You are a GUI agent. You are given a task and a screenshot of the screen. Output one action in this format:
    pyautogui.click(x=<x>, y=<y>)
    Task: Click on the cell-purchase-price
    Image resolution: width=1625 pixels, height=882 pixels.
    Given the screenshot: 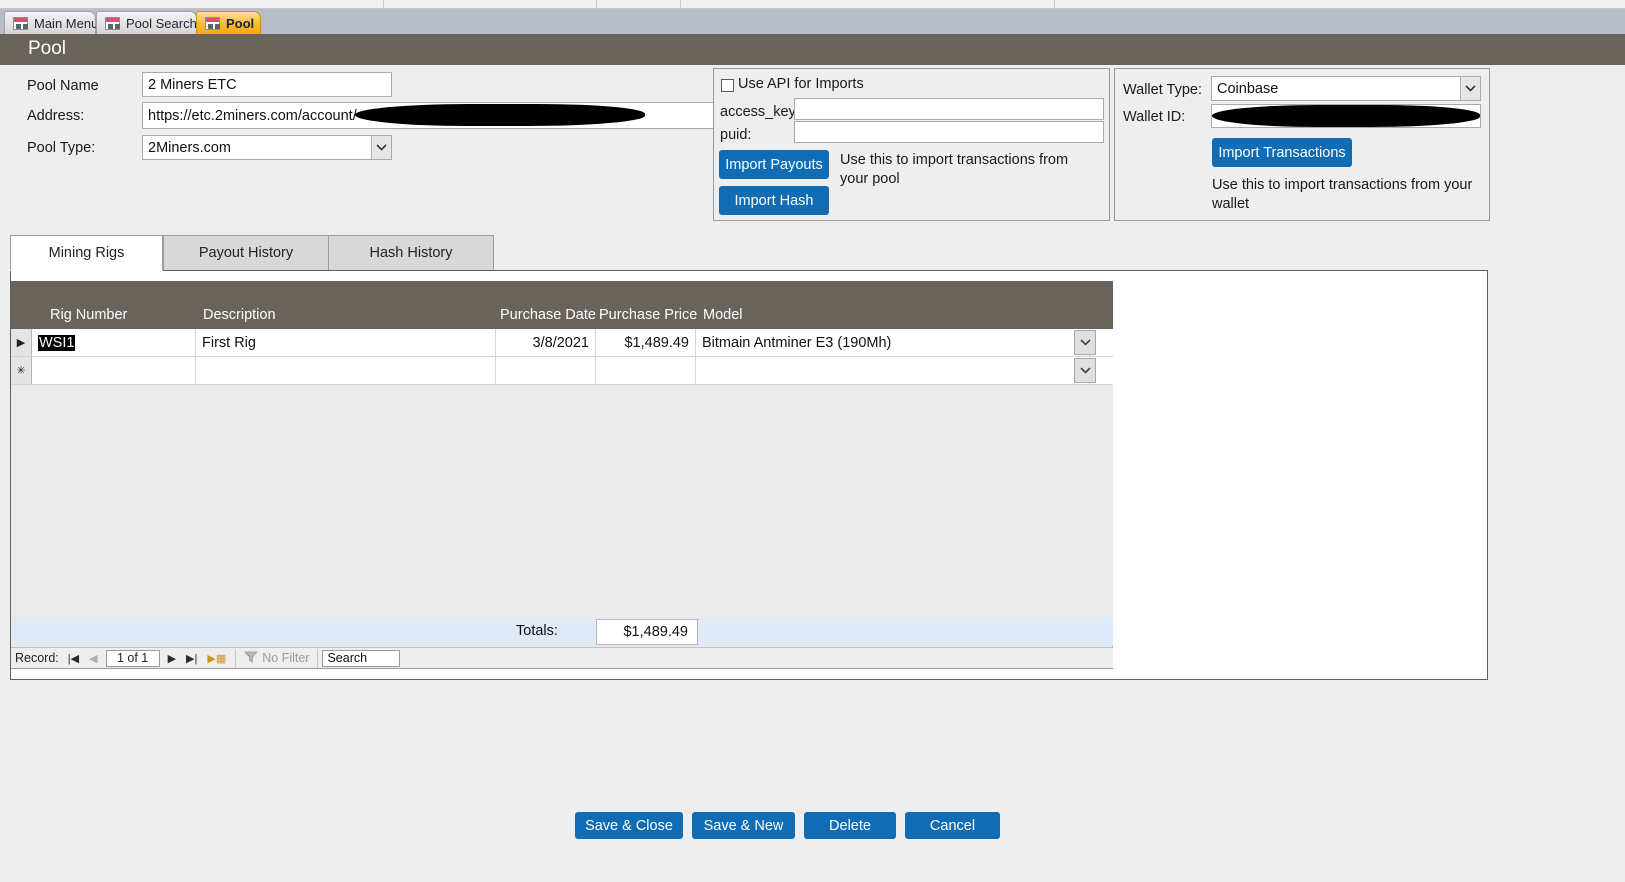 What is the action you would take?
    pyautogui.click(x=646, y=370)
    